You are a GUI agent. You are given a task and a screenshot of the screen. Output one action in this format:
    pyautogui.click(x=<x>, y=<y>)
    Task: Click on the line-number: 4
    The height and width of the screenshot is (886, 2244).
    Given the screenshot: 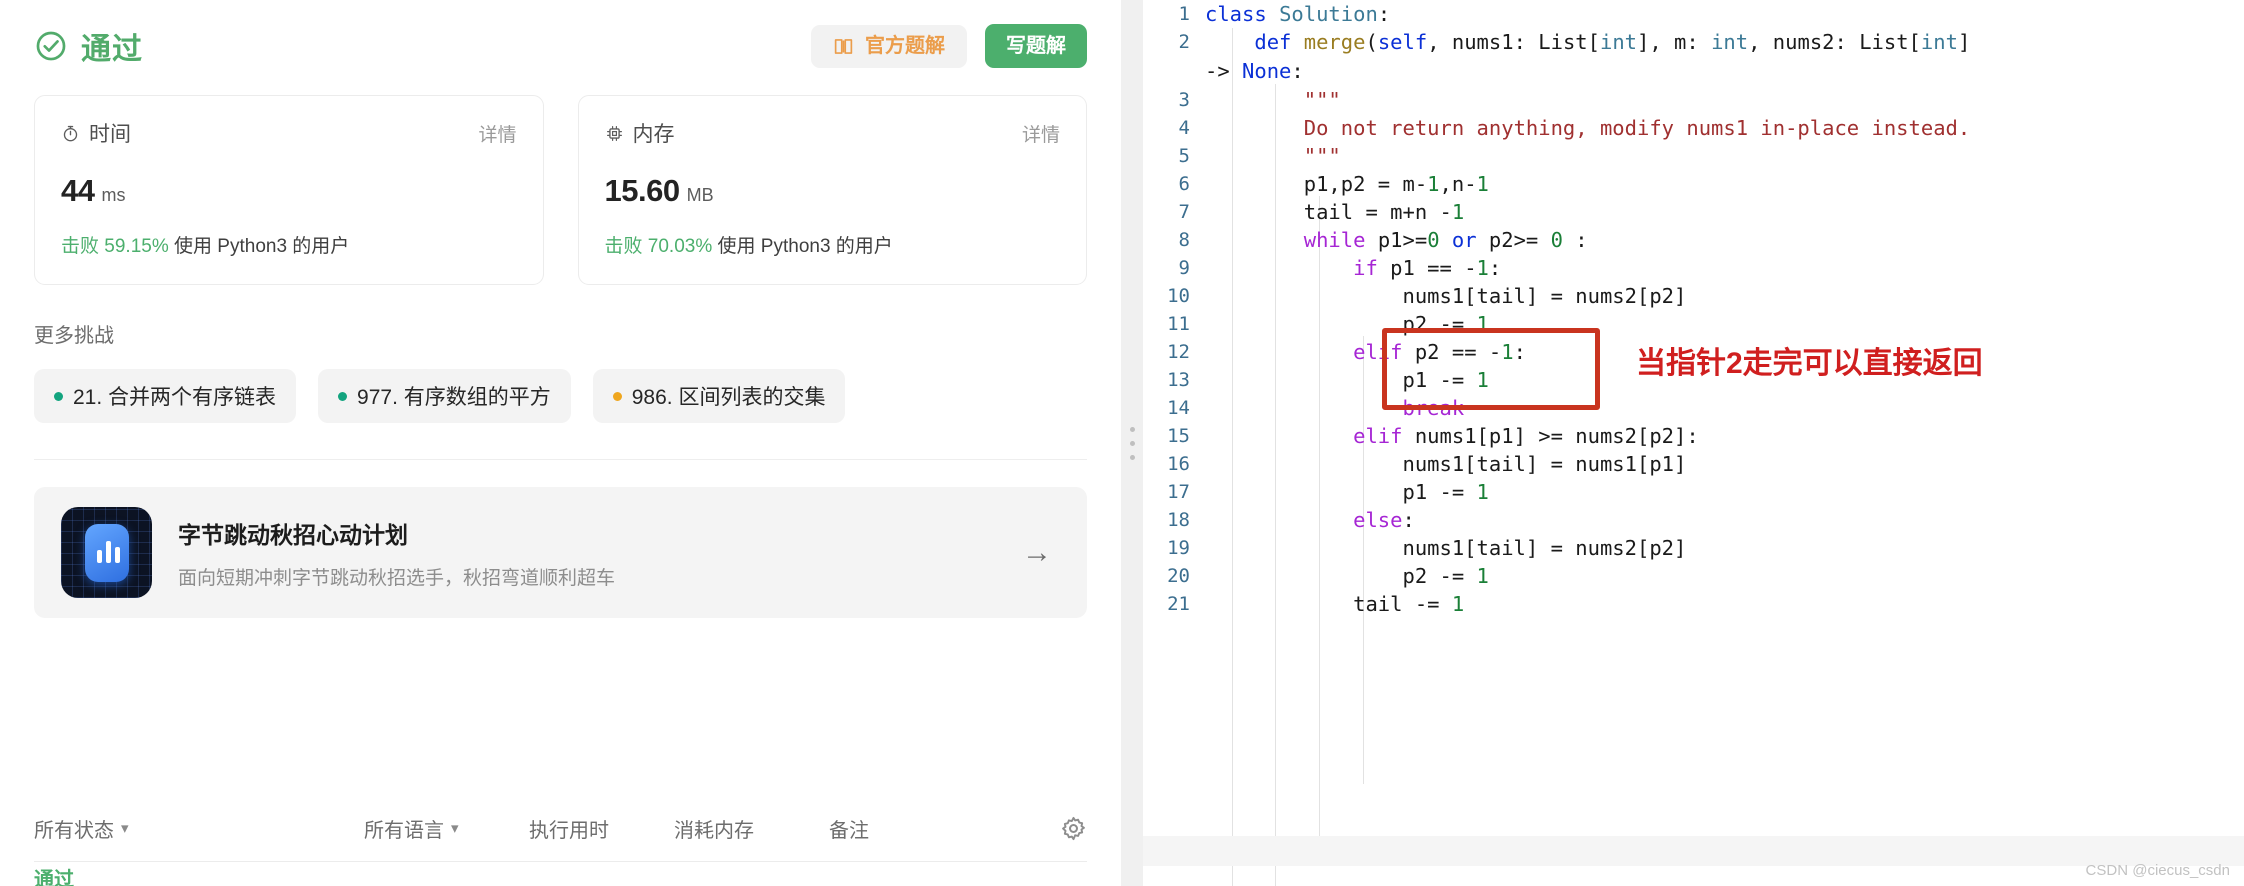 What is the action you would take?
    pyautogui.click(x=1184, y=128)
    